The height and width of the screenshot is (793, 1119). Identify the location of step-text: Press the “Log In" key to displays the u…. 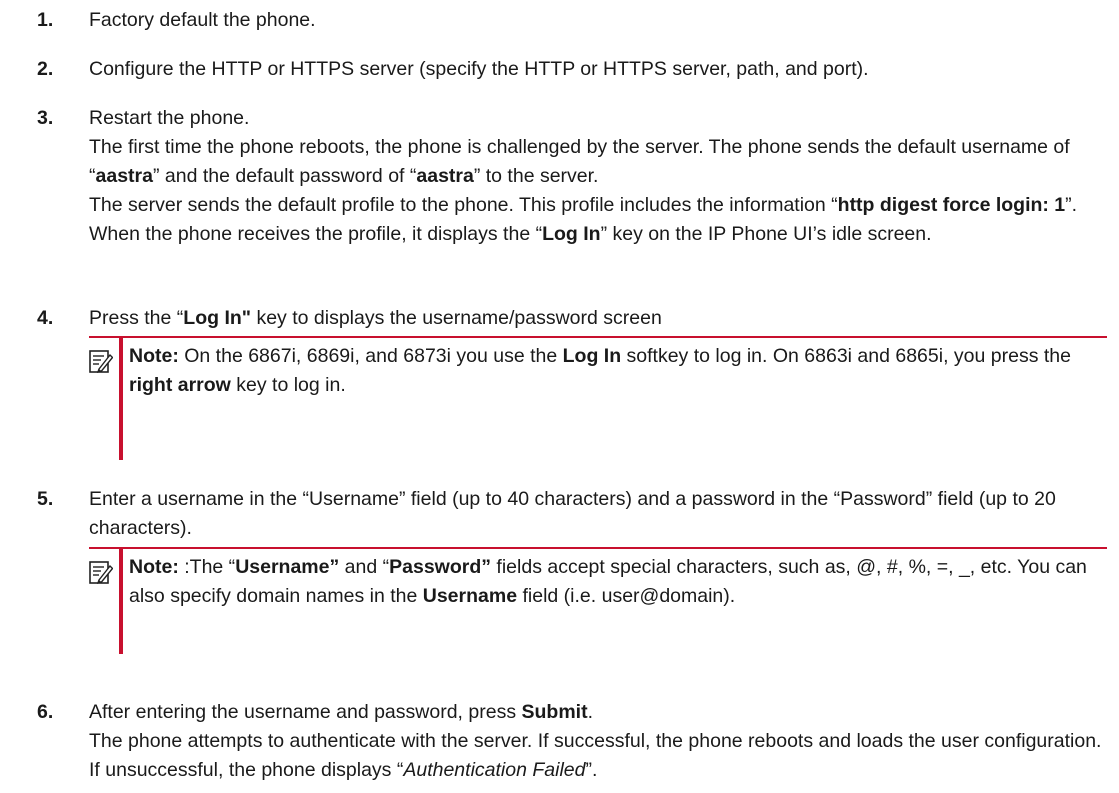
(375, 318).